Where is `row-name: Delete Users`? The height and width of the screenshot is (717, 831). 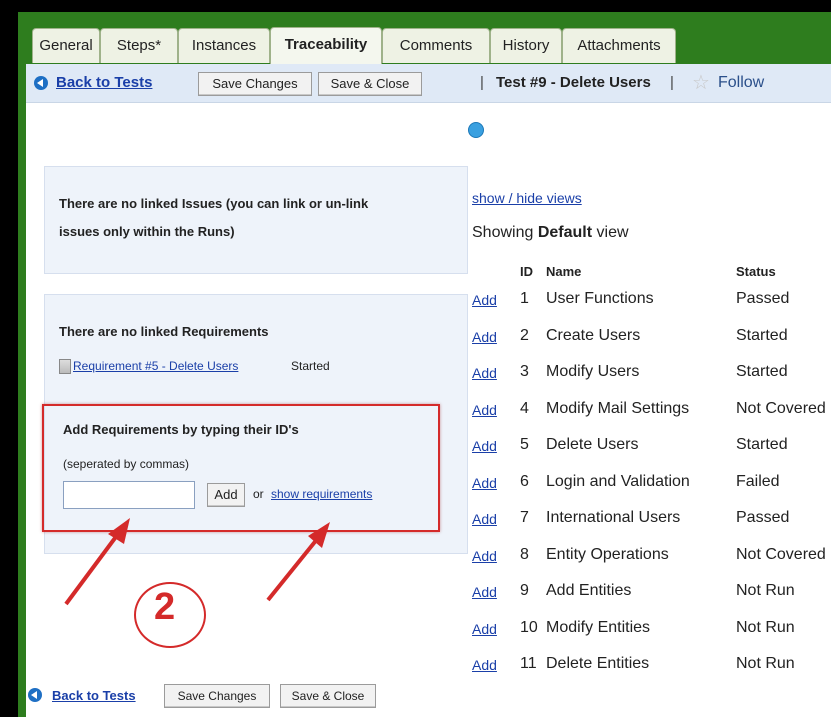 row-name: Delete Users is located at coordinates (592, 444).